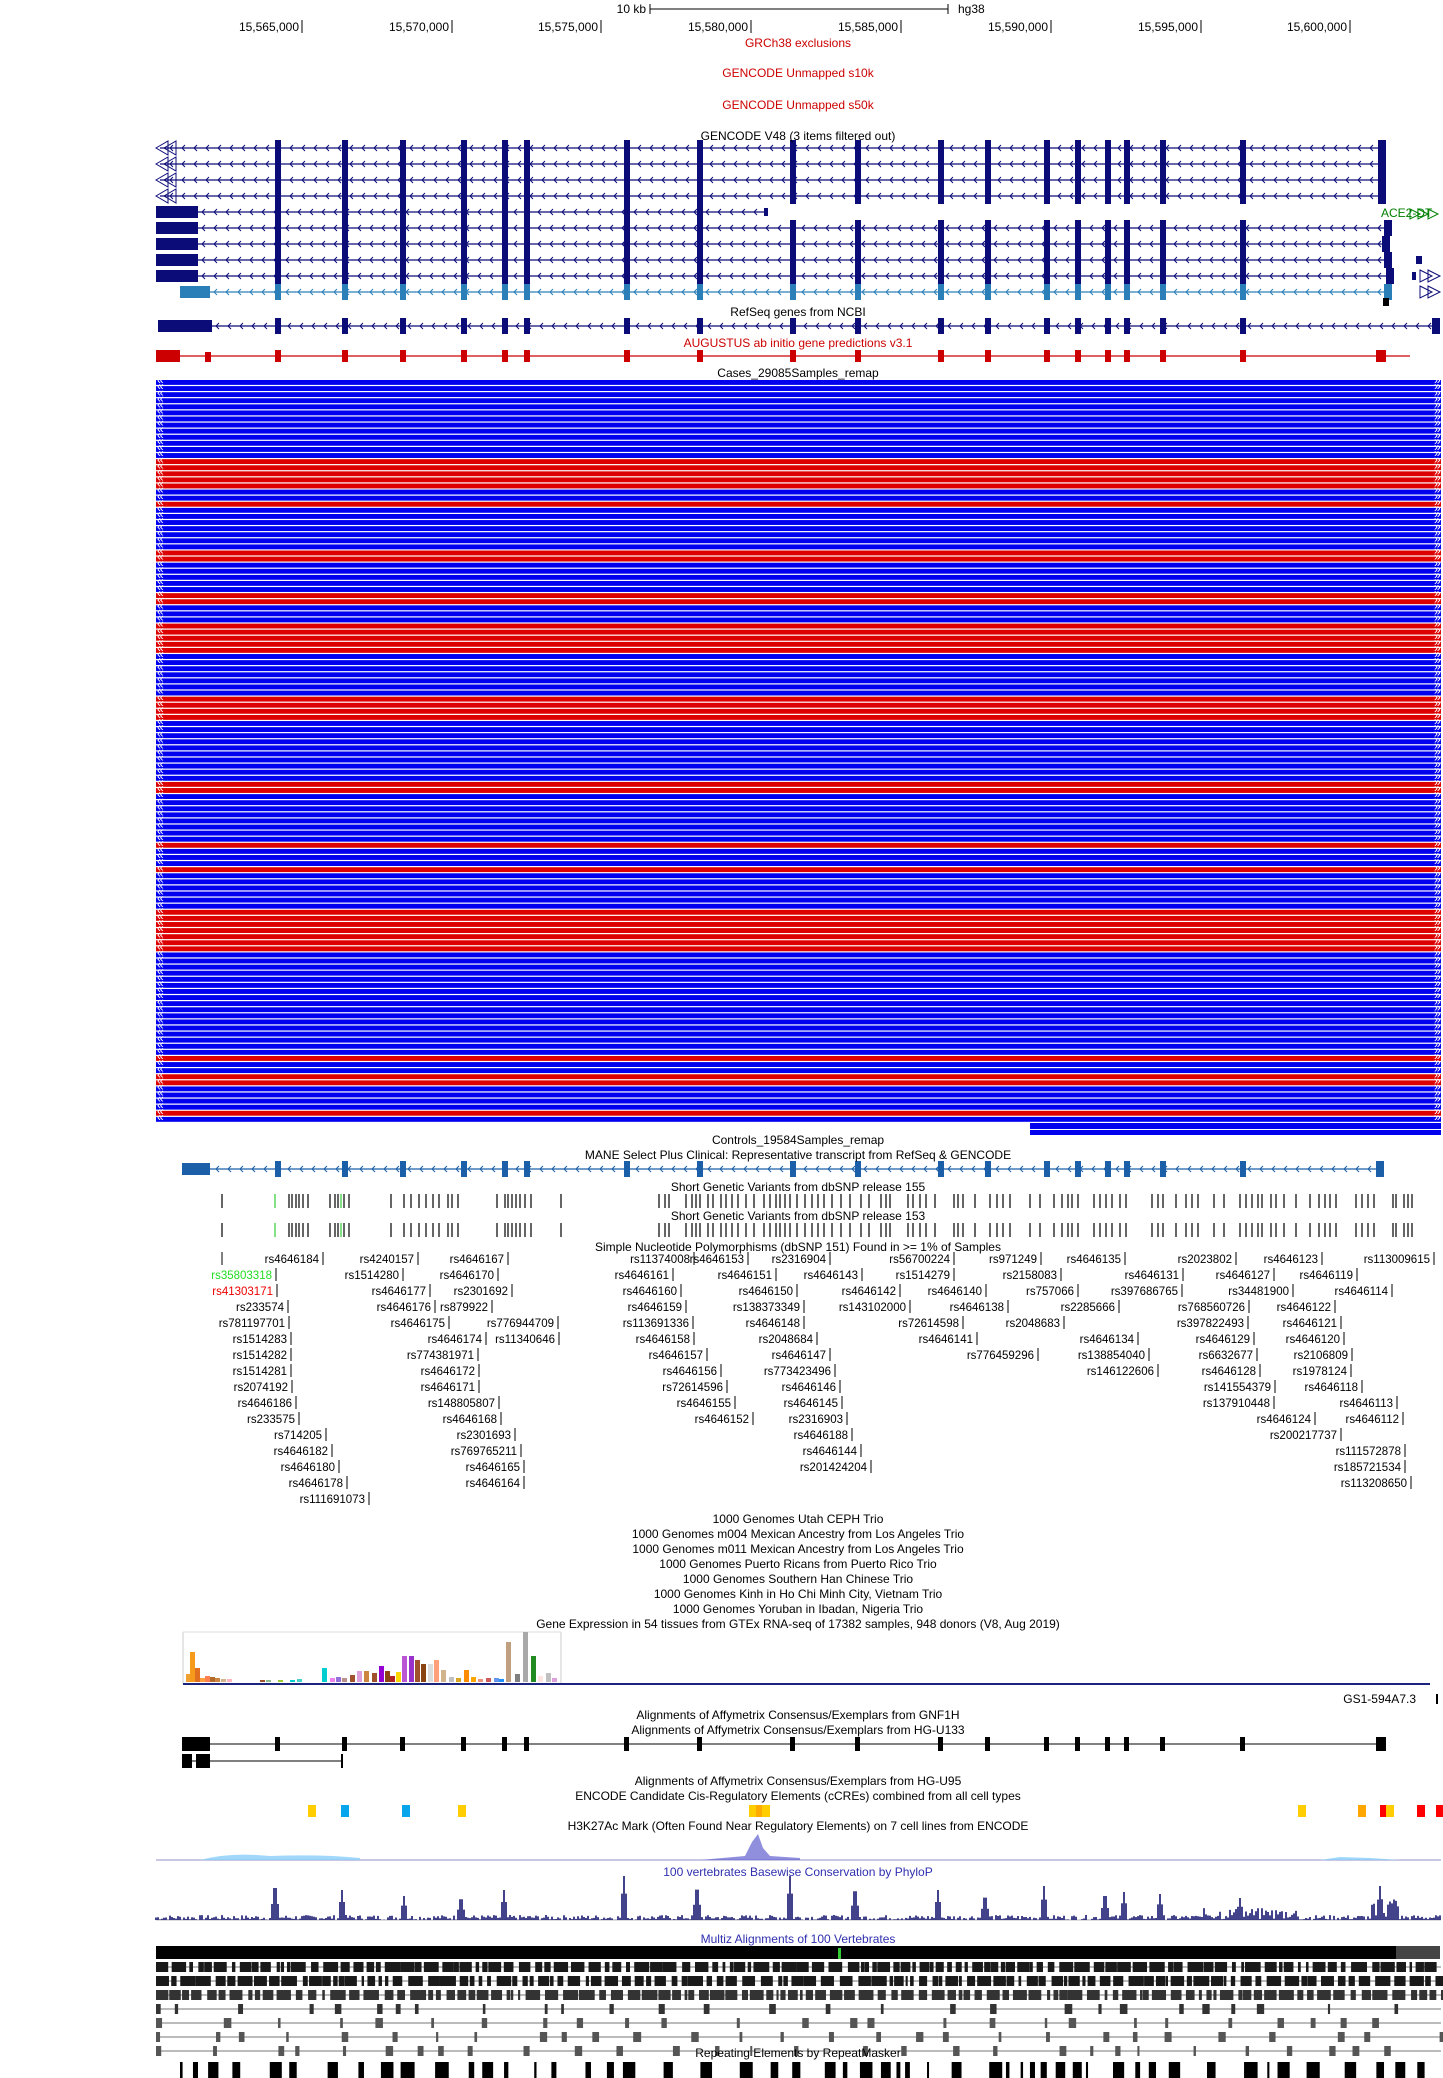  I want to click on snp-label: rs72614596, so click(692, 1388).